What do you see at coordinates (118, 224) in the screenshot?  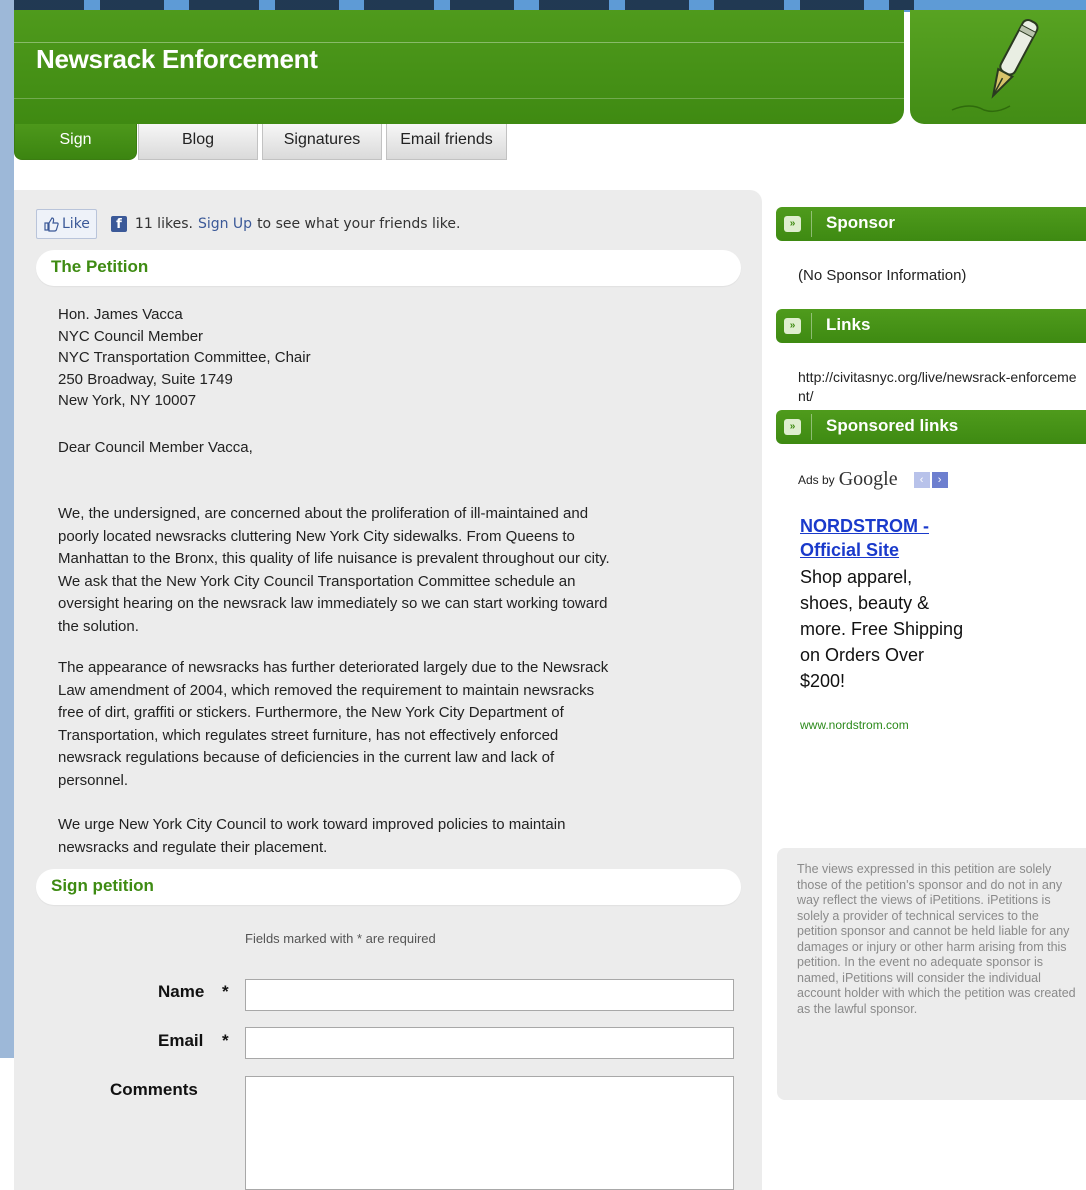 I see `facebook-icon: f` at bounding box center [118, 224].